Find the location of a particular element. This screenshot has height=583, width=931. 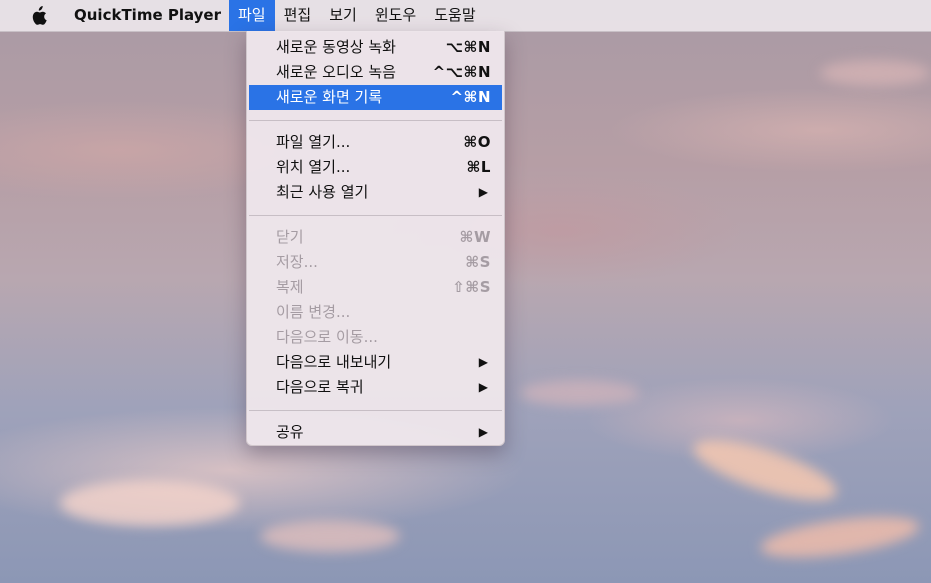

menu-item-shortcut: ⌥⌘N is located at coordinates (468, 47).